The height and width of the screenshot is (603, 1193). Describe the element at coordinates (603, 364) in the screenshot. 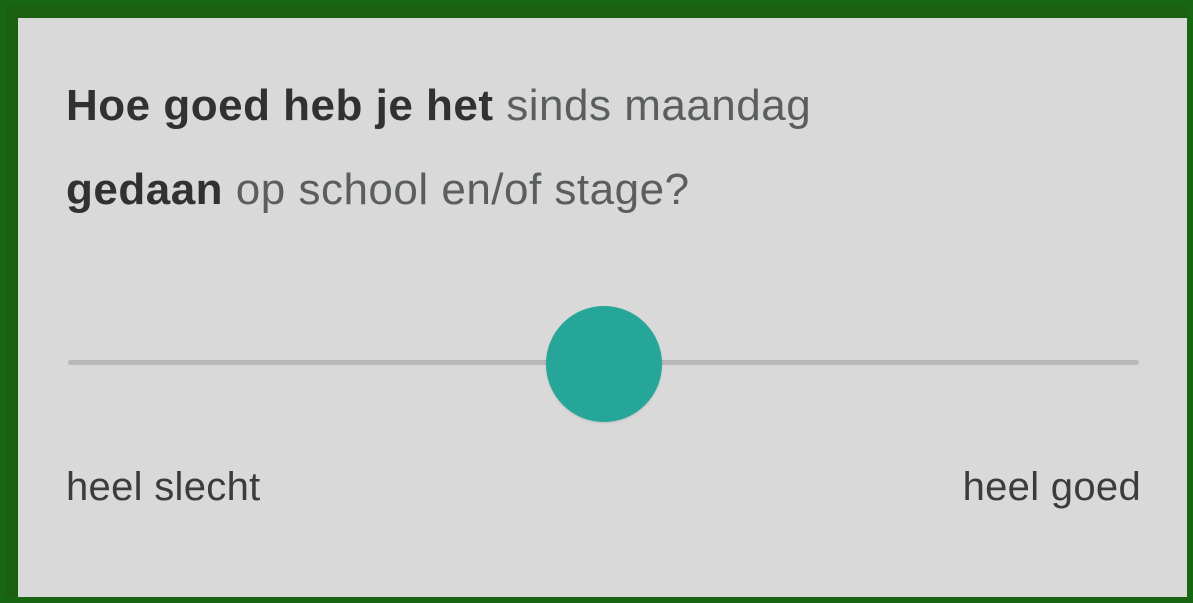

I see `slider-thumb` at that location.